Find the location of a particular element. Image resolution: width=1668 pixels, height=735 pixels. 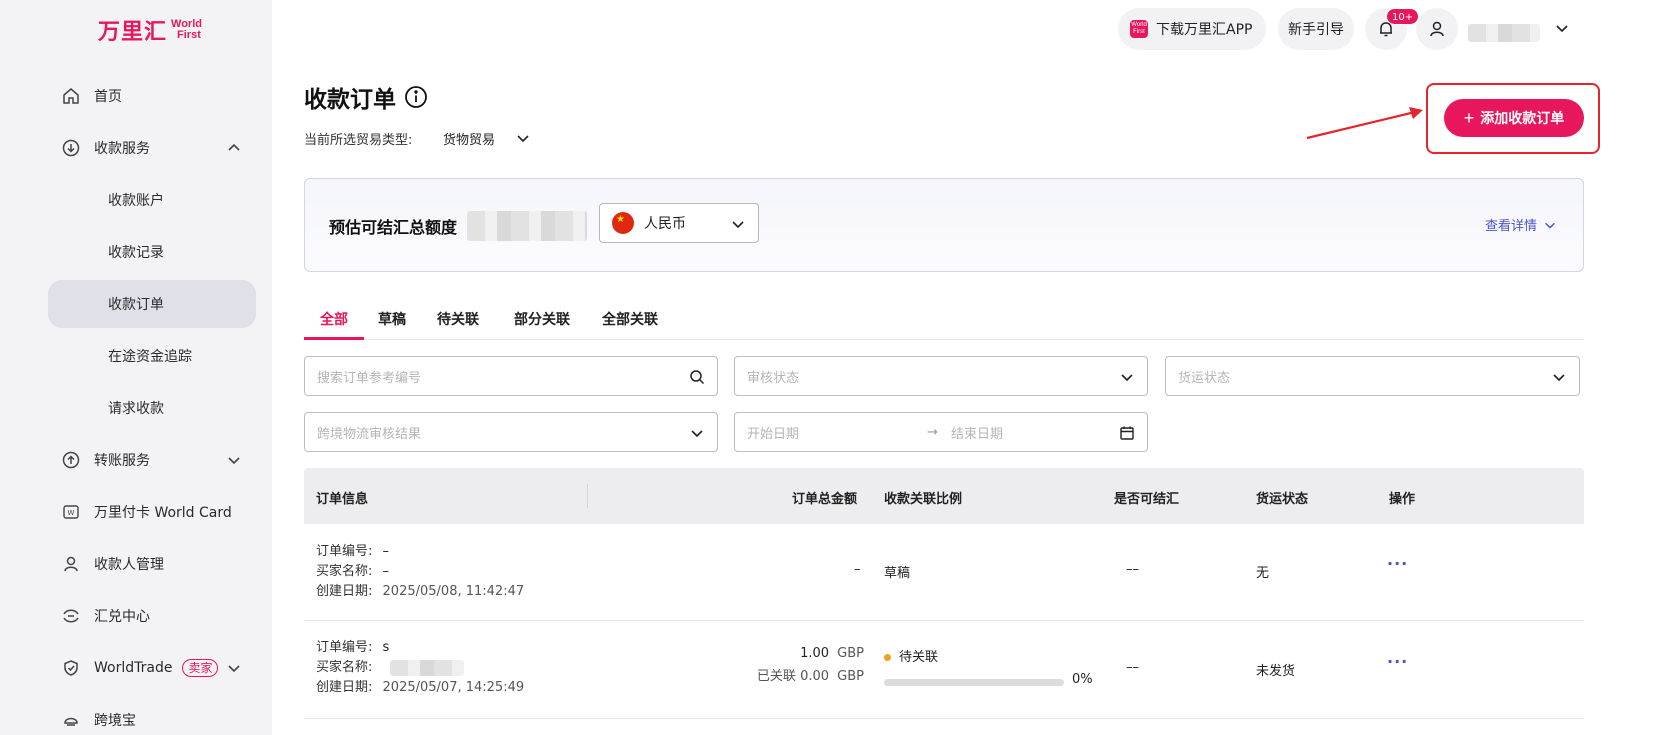

add-receivable-order-button: + 添加收款订单 is located at coordinates (1514, 118).